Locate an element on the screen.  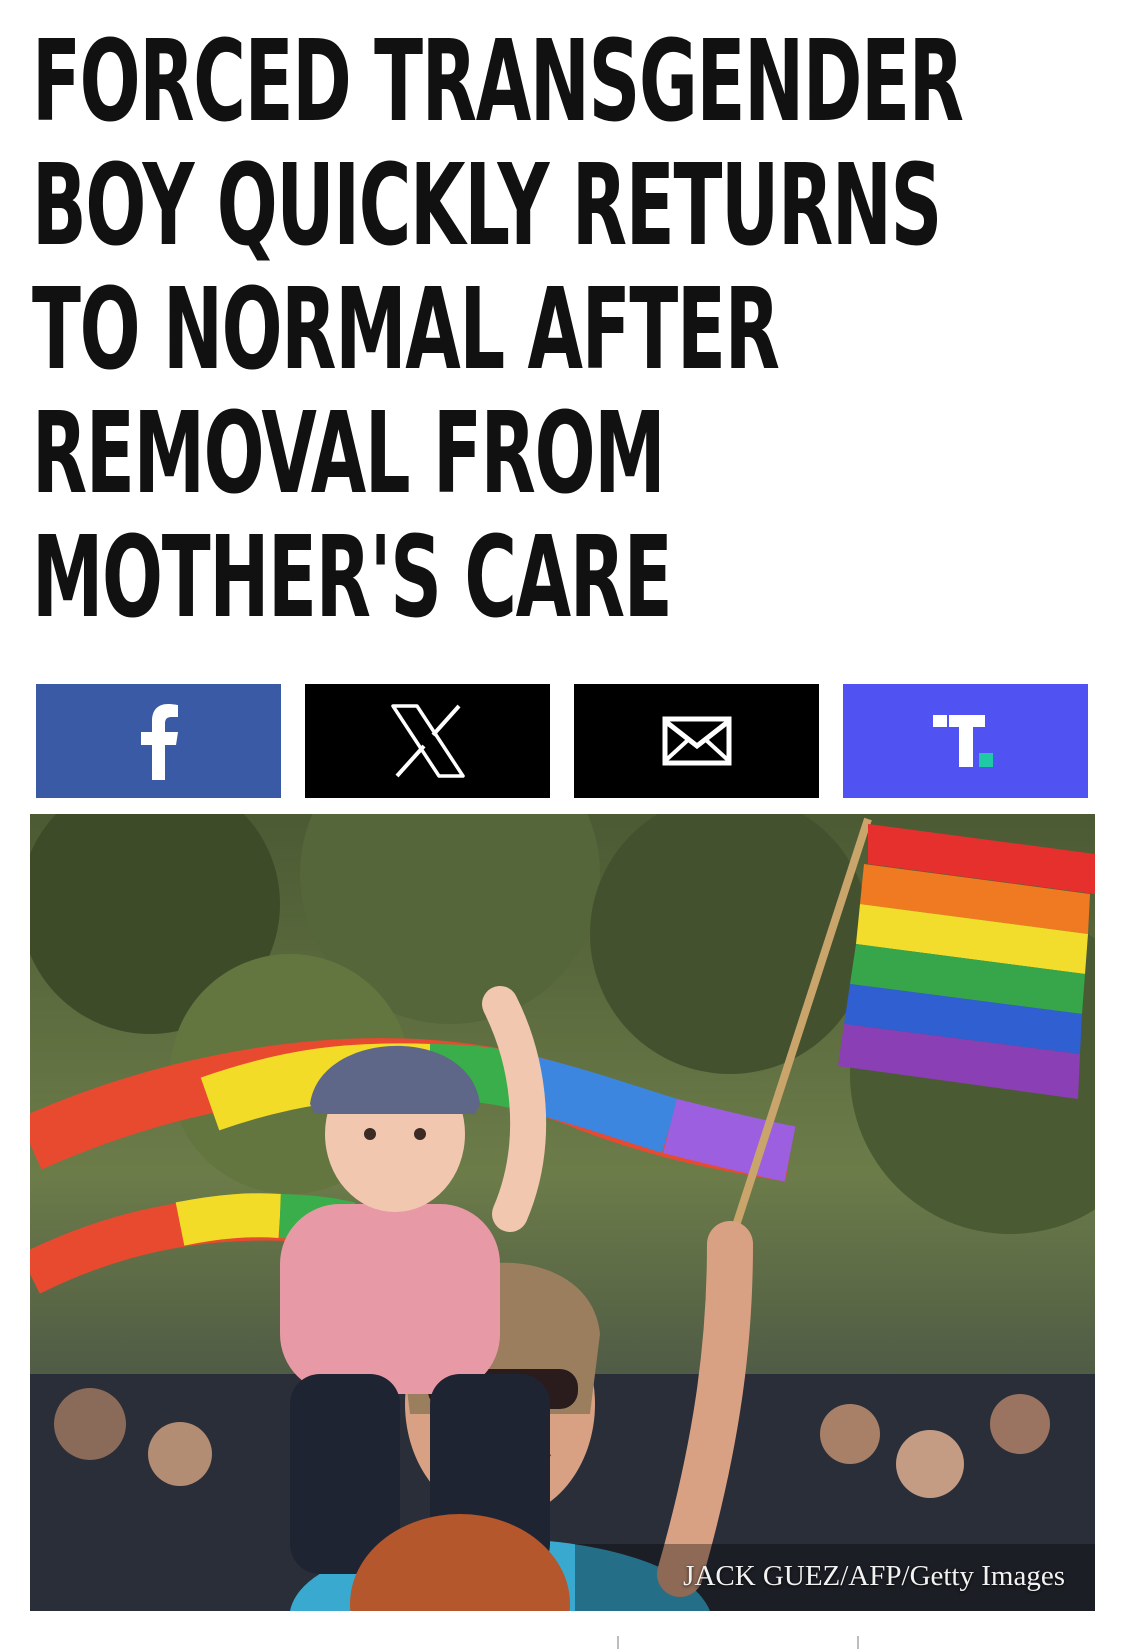
share-bar is located at coordinates (562, 741).